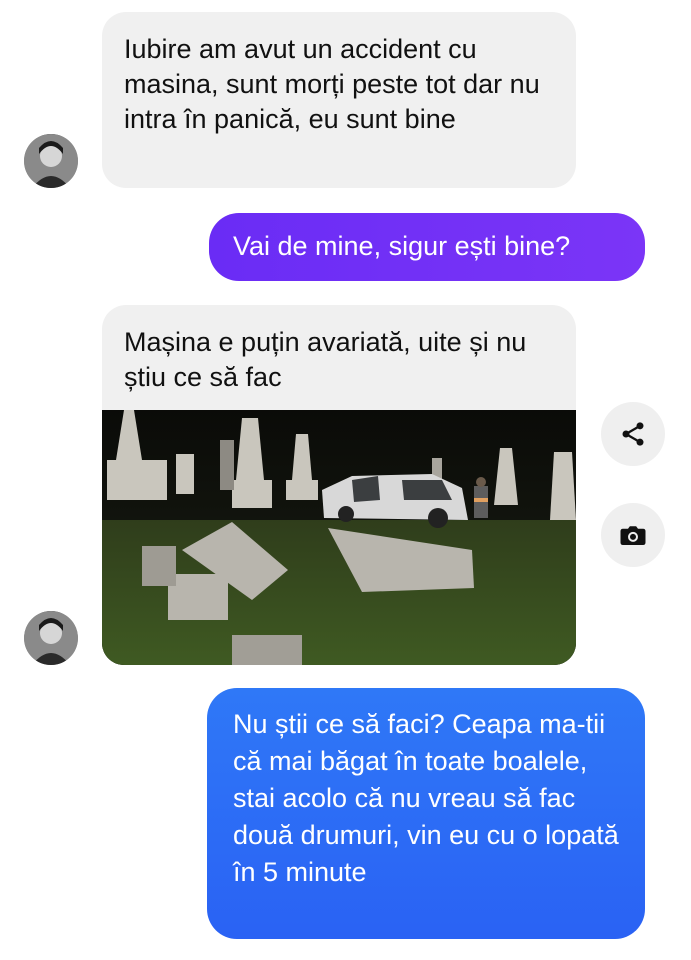 The height and width of the screenshot is (960, 691). I want to click on message-outgoing: Vai de mine, sigur ești bine?, so click(427, 247).